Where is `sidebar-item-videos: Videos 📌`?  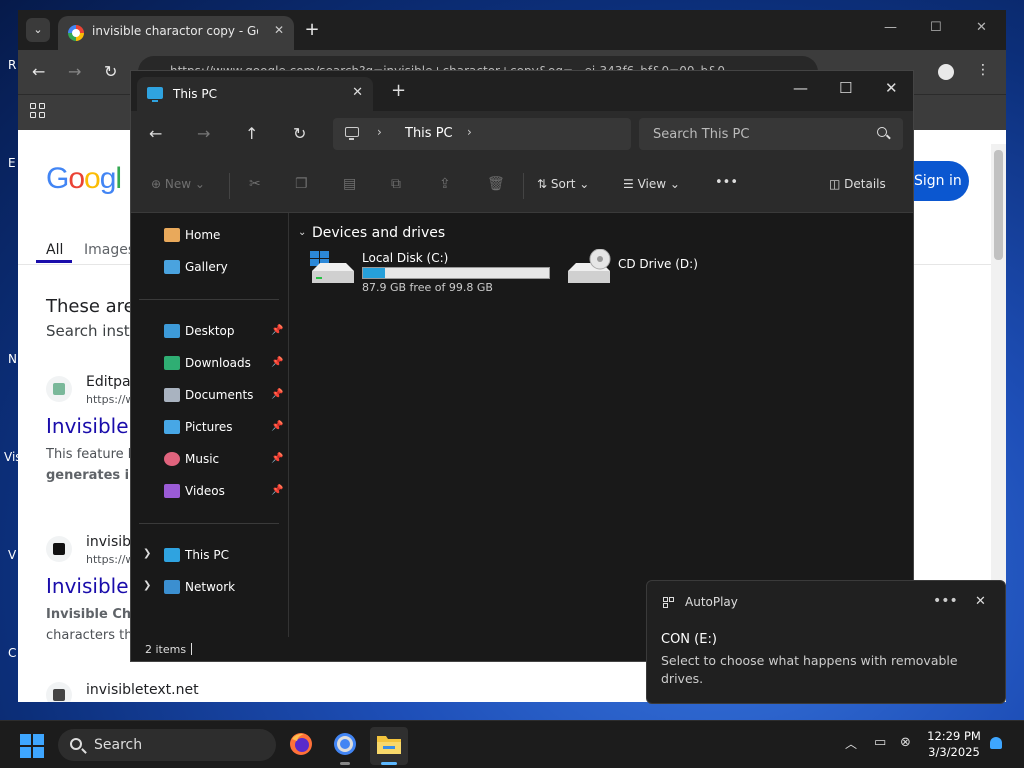 sidebar-item-videos: Videos 📌 is located at coordinates (209, 491).